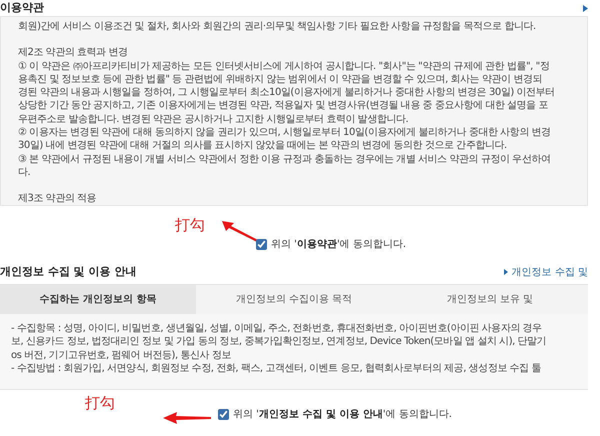  I want to click on privacy-link: 개인정보 수집 및, so click(550, 272).